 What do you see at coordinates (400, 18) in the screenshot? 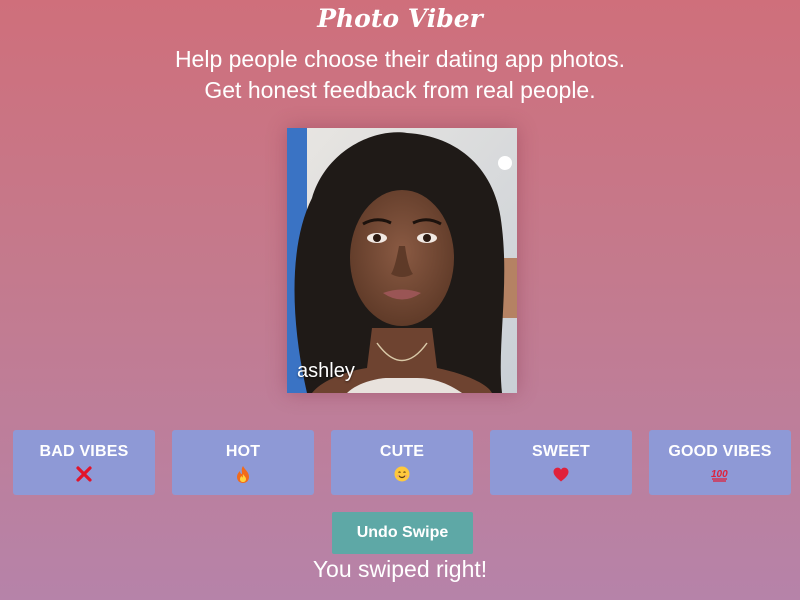
I see `app-title: Photo Viber` at bounding box center [400, 18].